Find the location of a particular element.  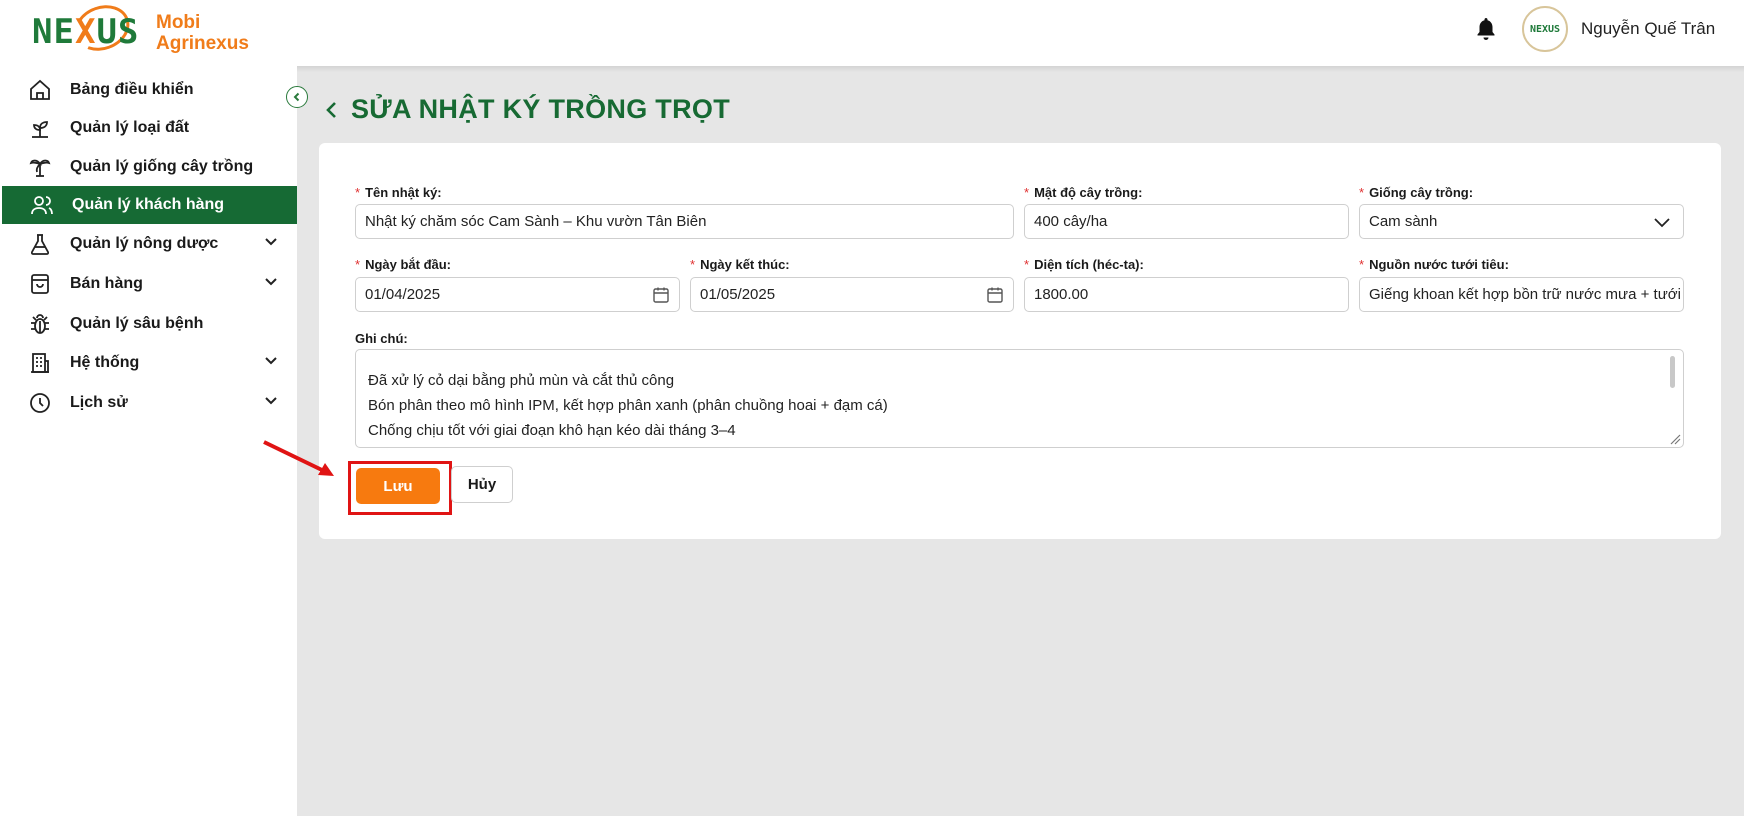

chevron-left-icon is located at coordinates (296, 97).